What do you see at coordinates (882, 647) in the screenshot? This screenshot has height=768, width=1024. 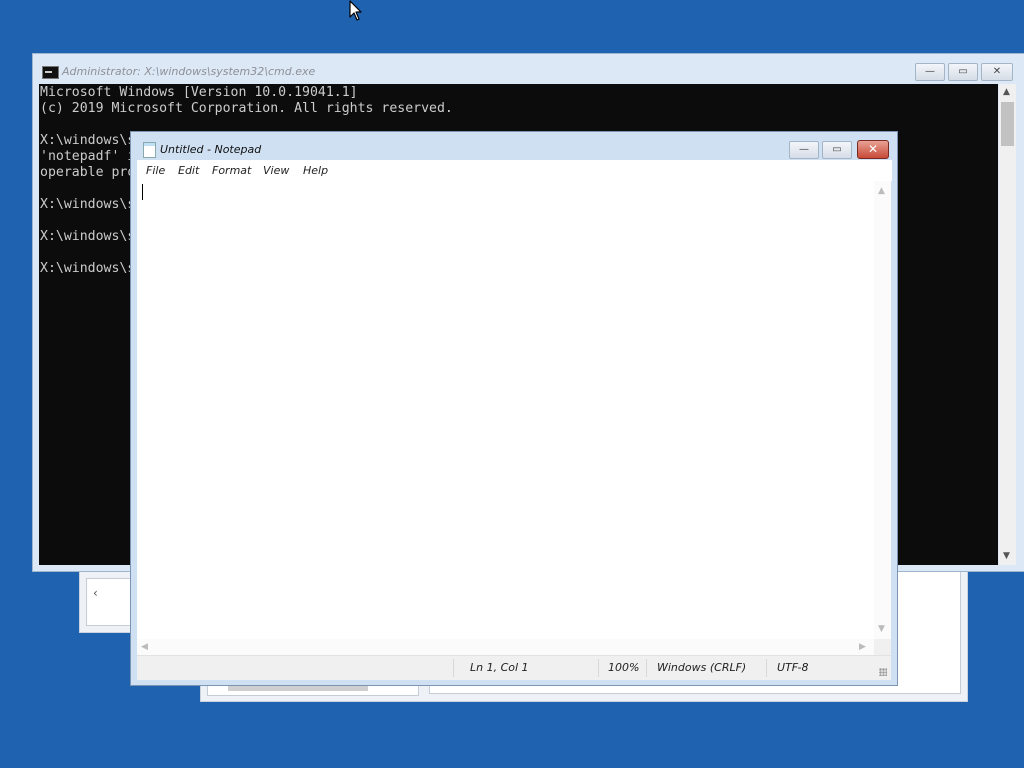 I see `scrollbar-corner` at bounding box center [882, 647].